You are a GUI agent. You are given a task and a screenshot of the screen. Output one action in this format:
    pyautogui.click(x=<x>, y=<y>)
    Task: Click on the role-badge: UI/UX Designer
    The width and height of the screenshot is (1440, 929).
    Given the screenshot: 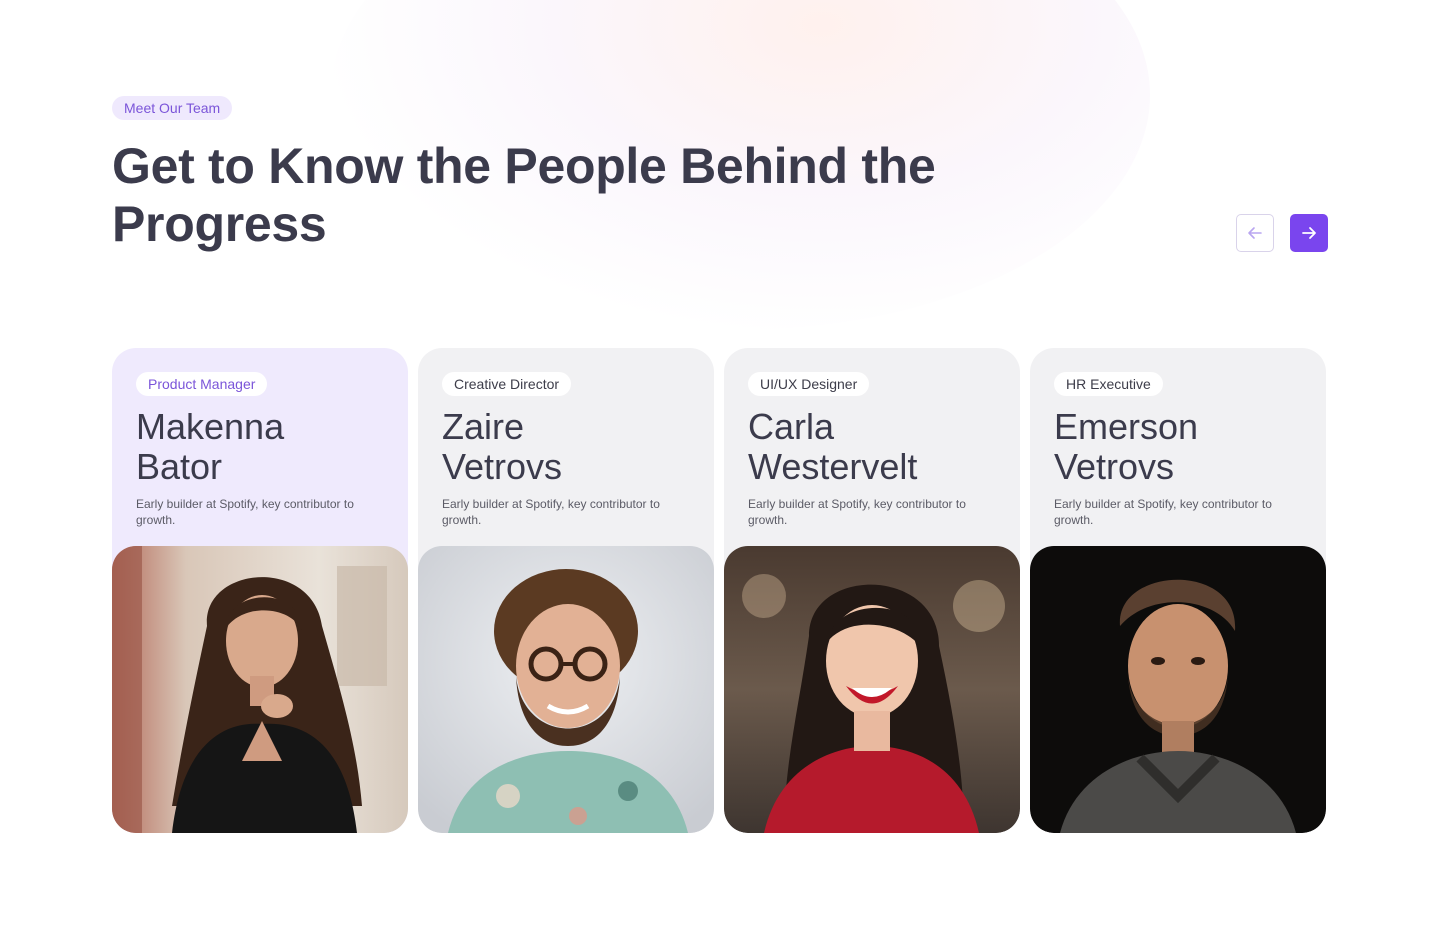 What is the action you would take?
    pyautogui.click(x=809, y=384)
    